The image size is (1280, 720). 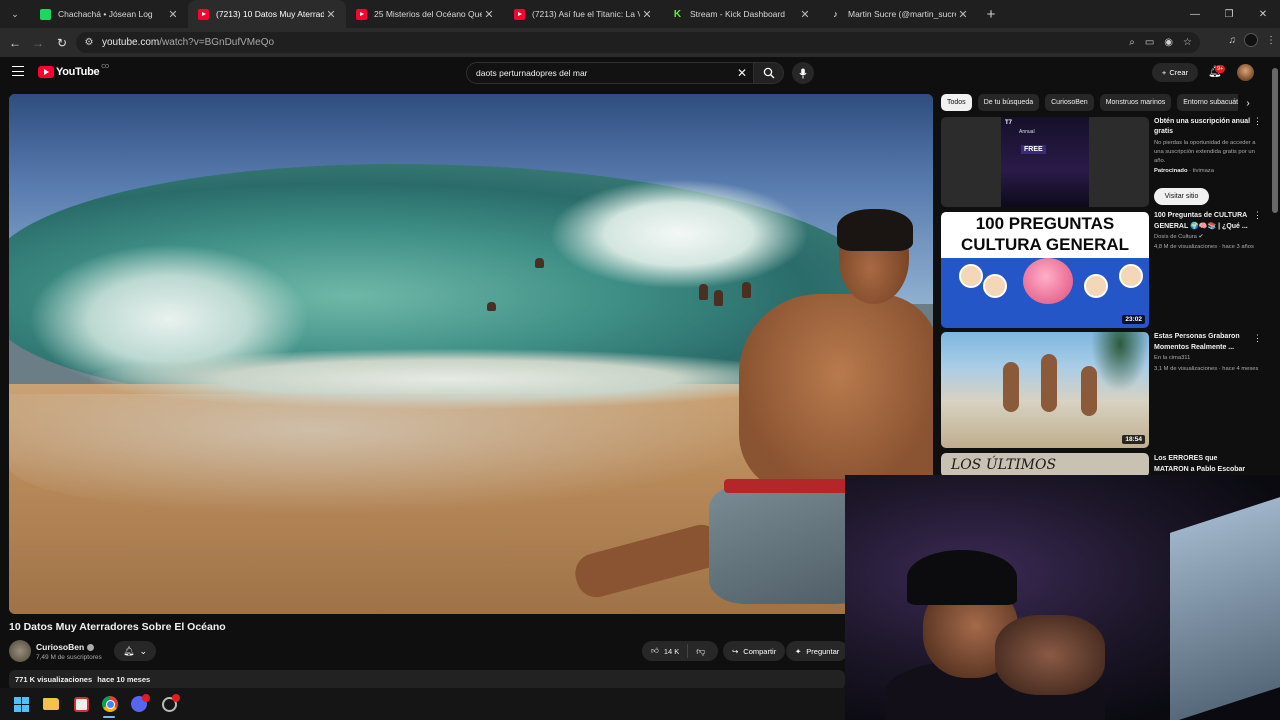 I want to click on like-dislike-group: 👍︎ 14 K 👎︎, so click(x=680, y=651).